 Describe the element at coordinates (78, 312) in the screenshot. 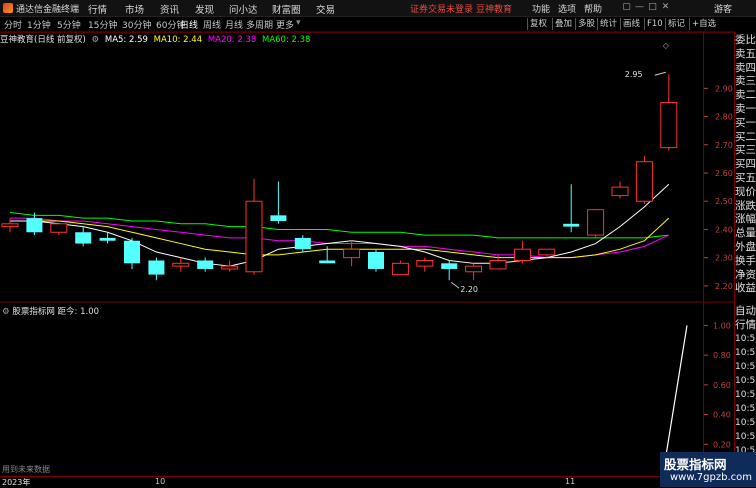

I see `sub-indicator-value: 距今: 1.00` at that location.